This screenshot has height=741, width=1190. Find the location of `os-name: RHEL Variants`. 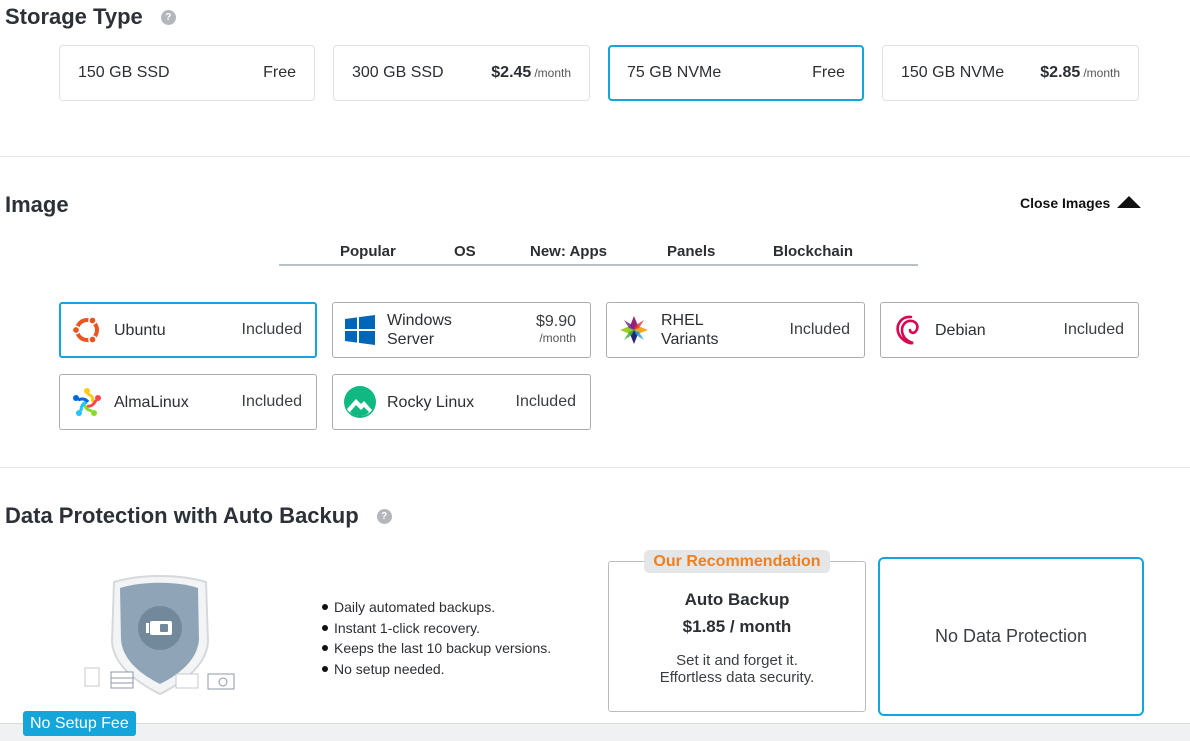

os-name: RHEL Variants is located at coordinates (690, 330).